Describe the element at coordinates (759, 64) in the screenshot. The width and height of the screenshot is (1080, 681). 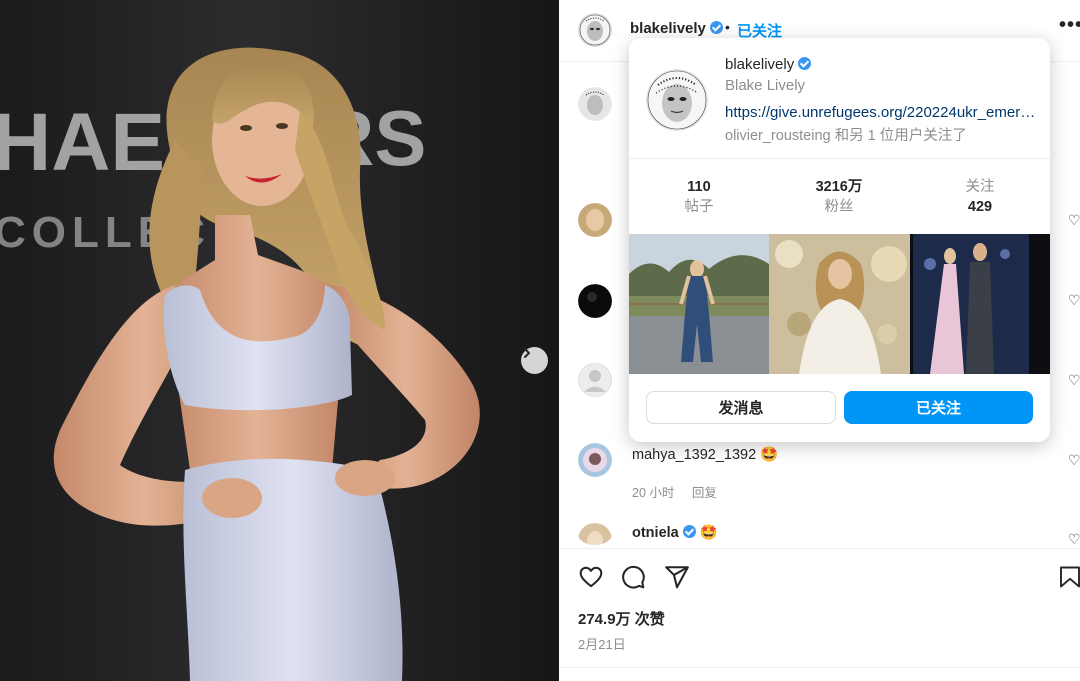
I see `card-username-text: blakelively` at that location.